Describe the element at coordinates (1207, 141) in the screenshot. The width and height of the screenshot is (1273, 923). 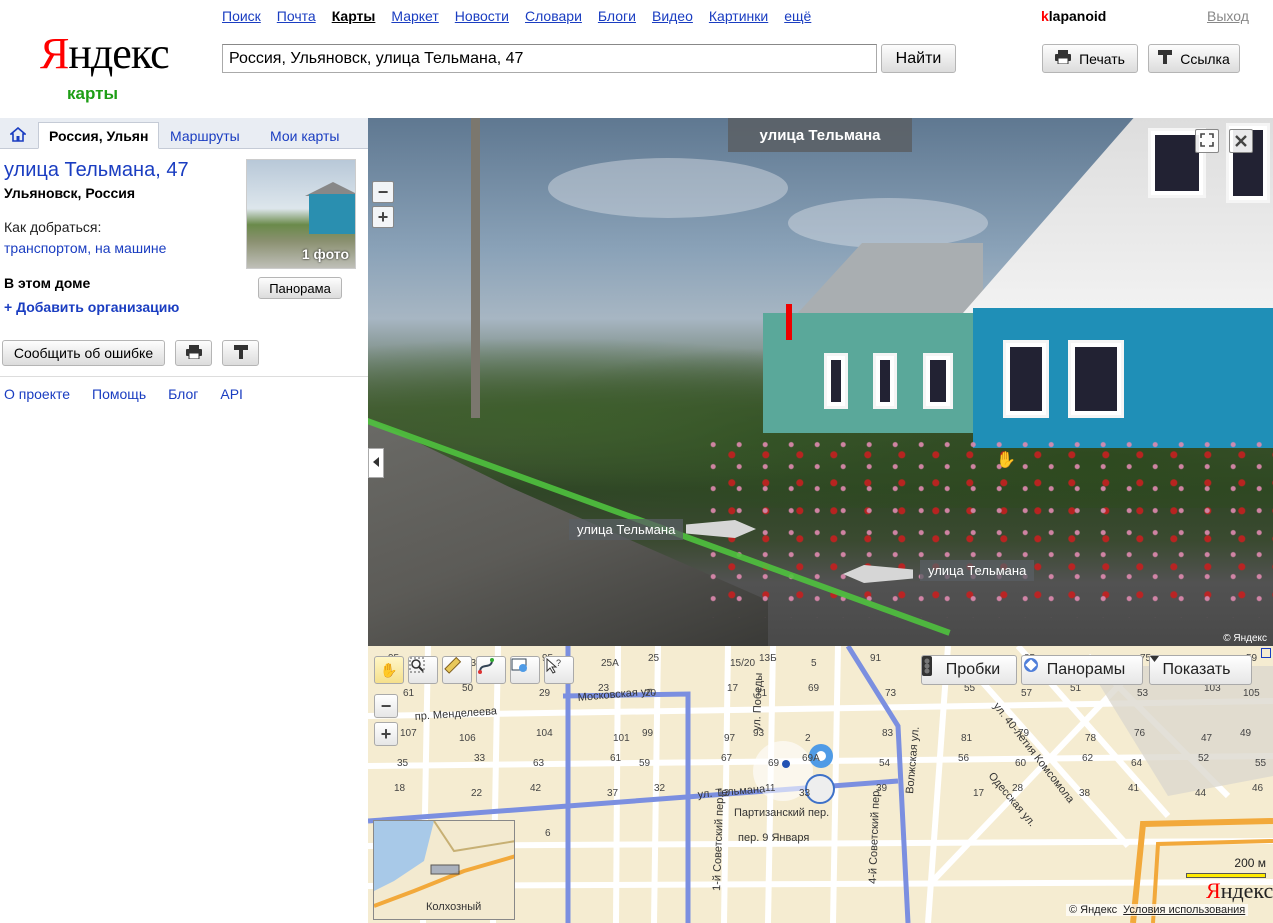
I see `fullscreen-button` at that location.